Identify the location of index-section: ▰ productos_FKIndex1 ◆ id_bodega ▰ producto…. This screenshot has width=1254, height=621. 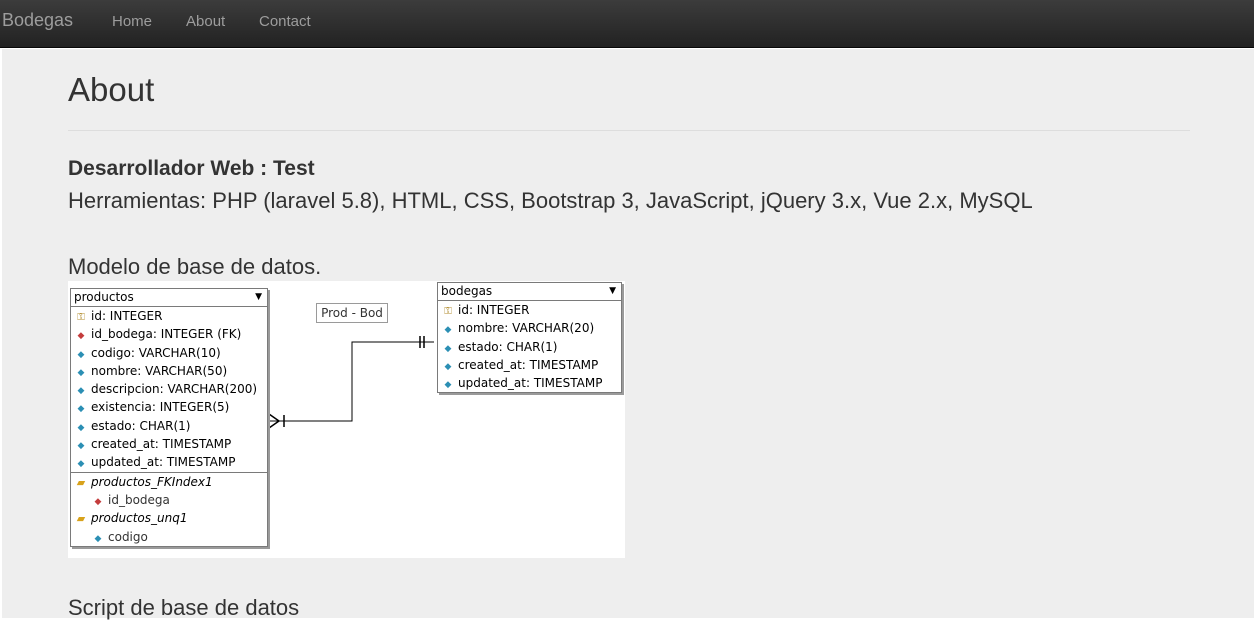
(169, 508).